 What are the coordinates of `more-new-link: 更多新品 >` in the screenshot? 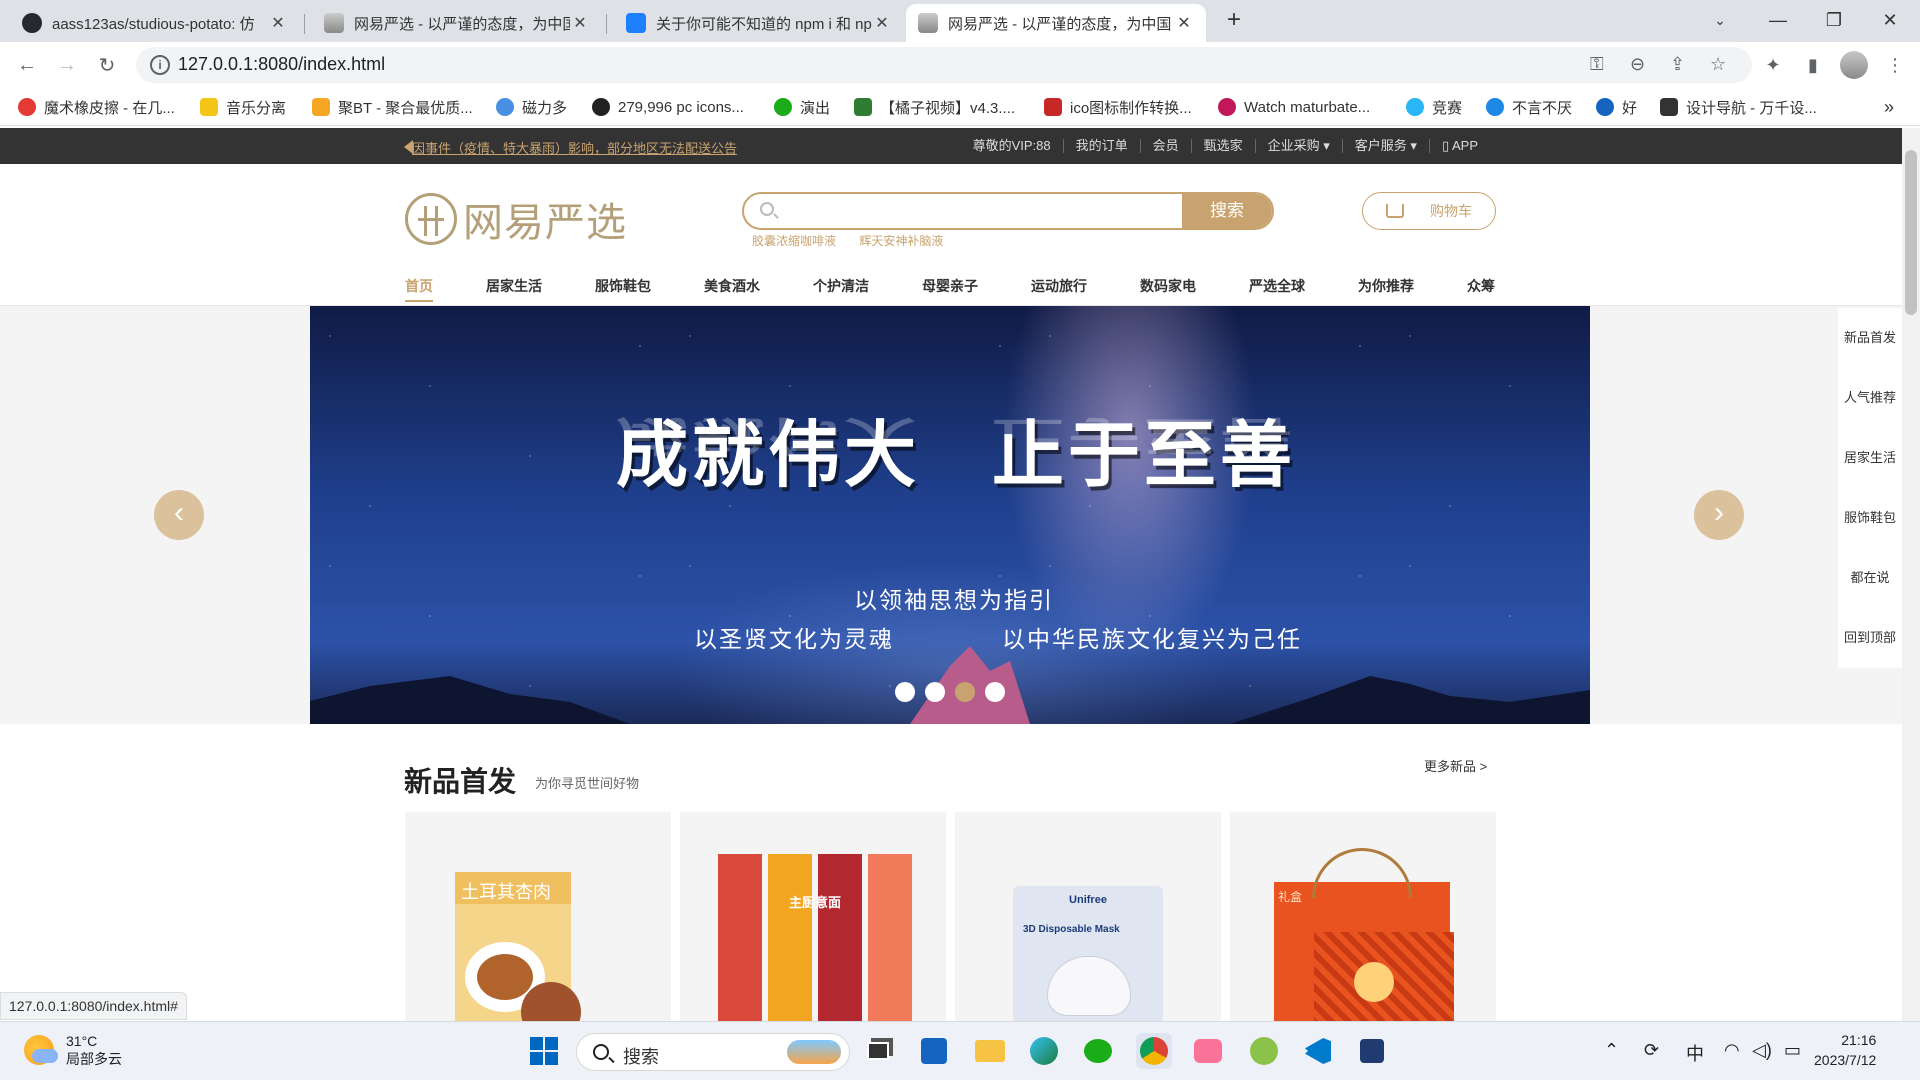 It's located at (1455, 765).